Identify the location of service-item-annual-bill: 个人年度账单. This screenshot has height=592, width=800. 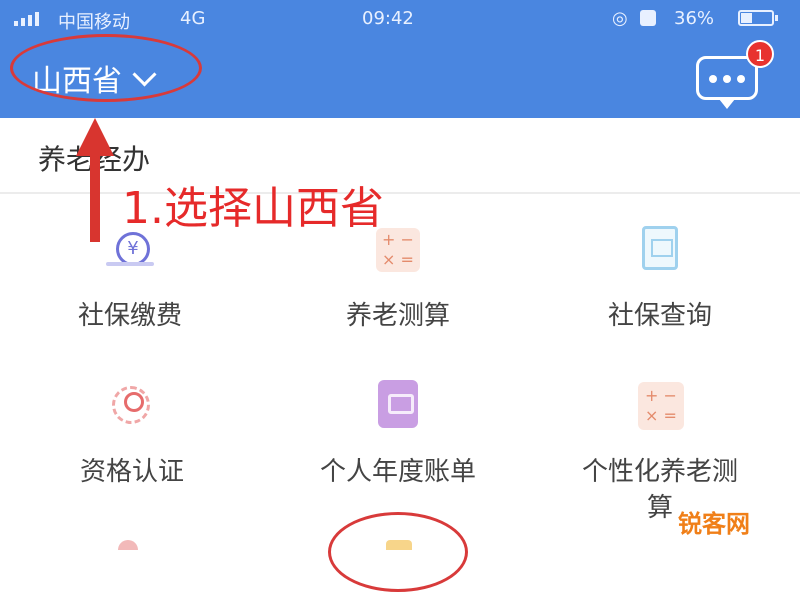
(398, 434).